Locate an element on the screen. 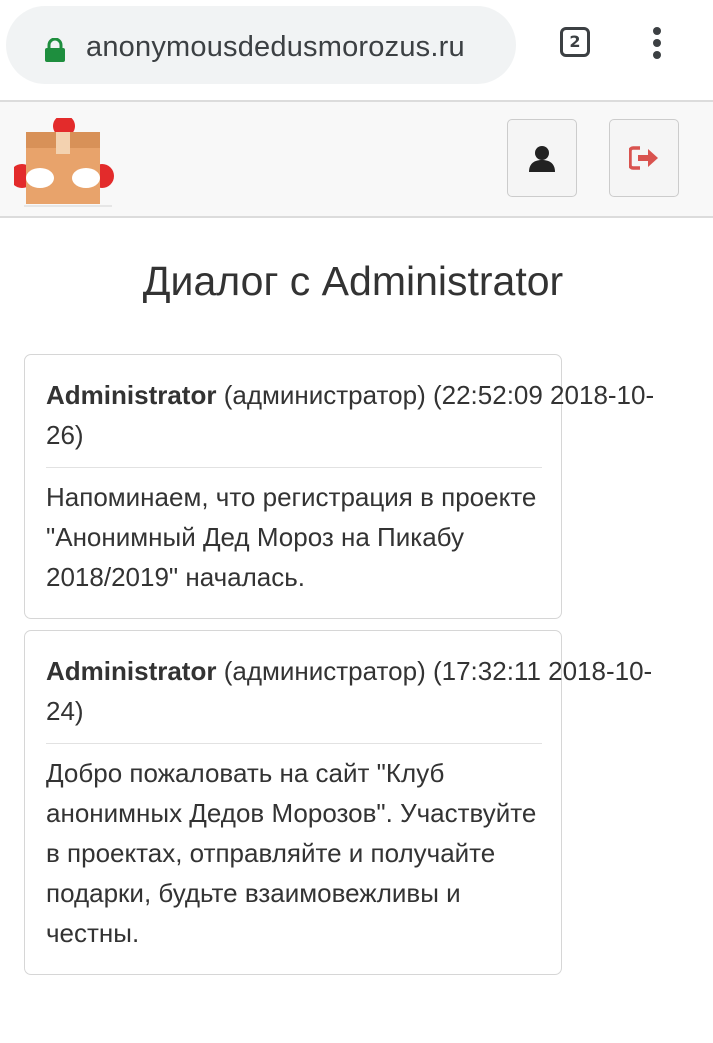 This screenshot has width=713, height=1043. page-title: Диалог с Administrator is located at coordinates (353, 281).